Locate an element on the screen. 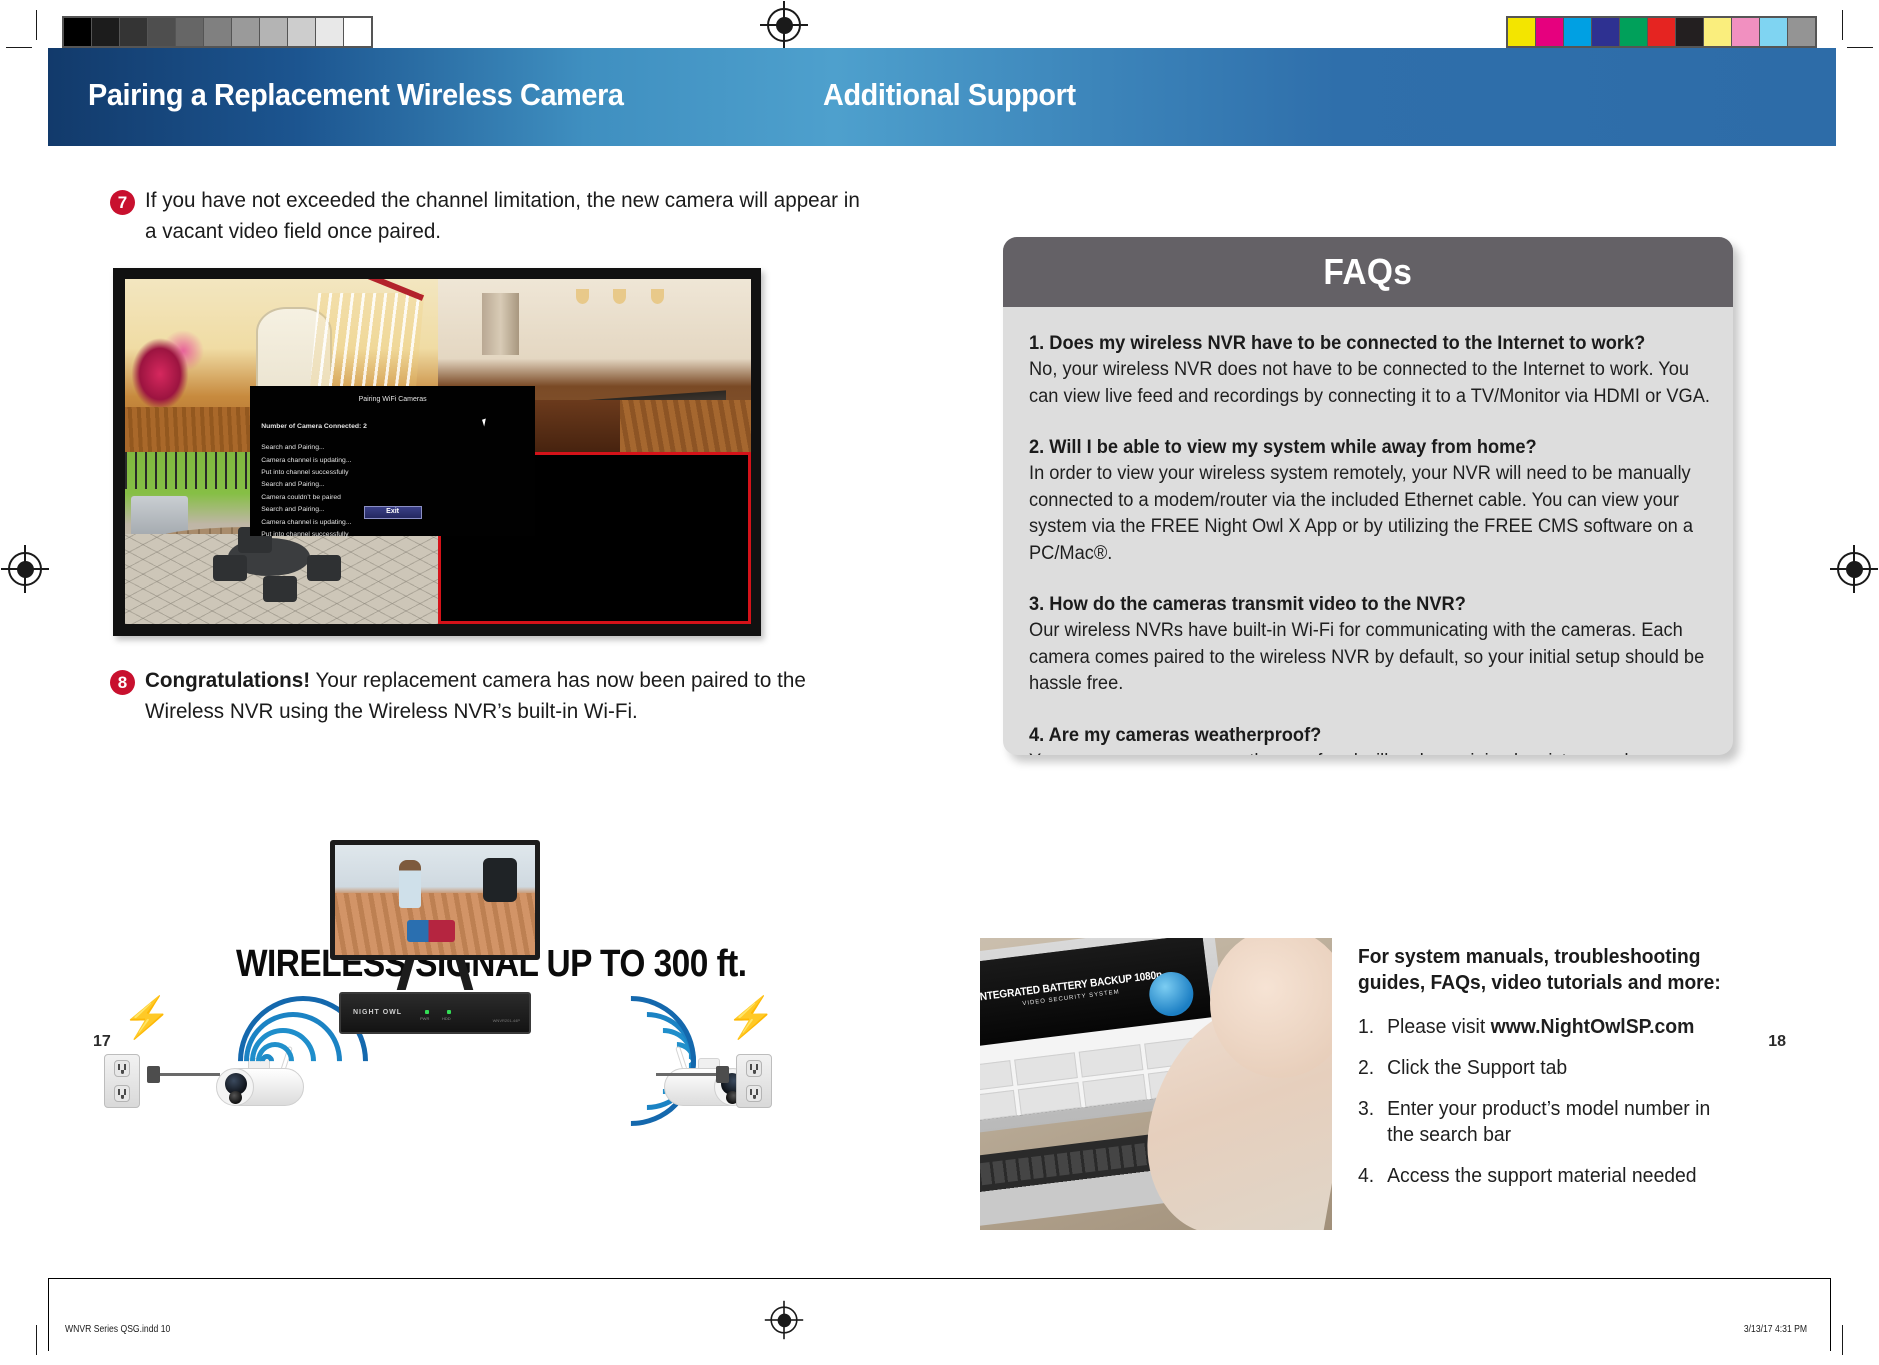  decor-iron-fence is located at coordinates (197, 470).